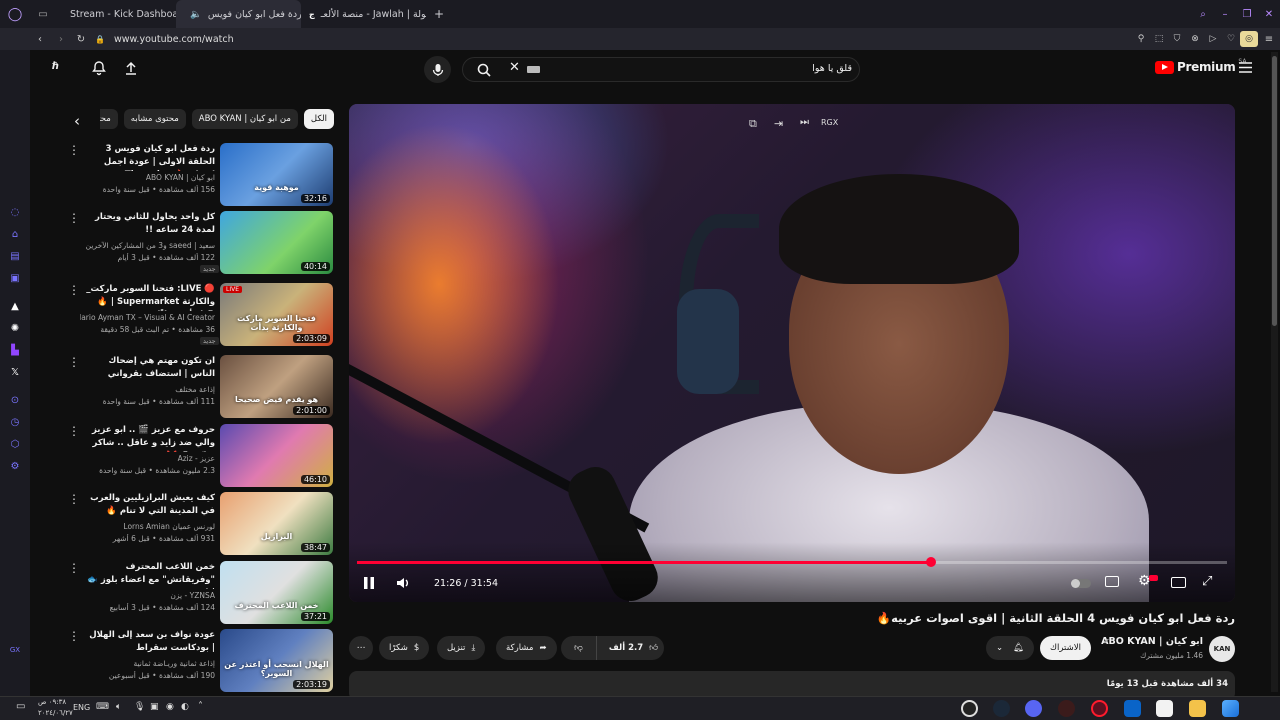 This screenshot has height=720, width=1280. I want to click on channel-avatar: KAN, so click(1222, 649).